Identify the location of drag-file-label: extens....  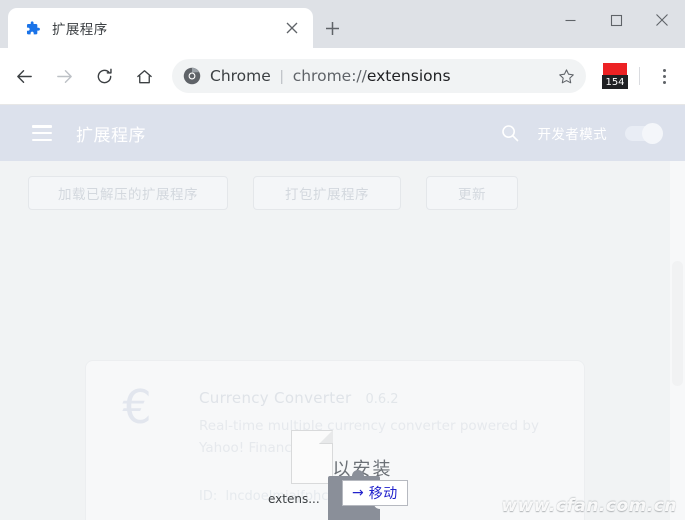
(294, 499).